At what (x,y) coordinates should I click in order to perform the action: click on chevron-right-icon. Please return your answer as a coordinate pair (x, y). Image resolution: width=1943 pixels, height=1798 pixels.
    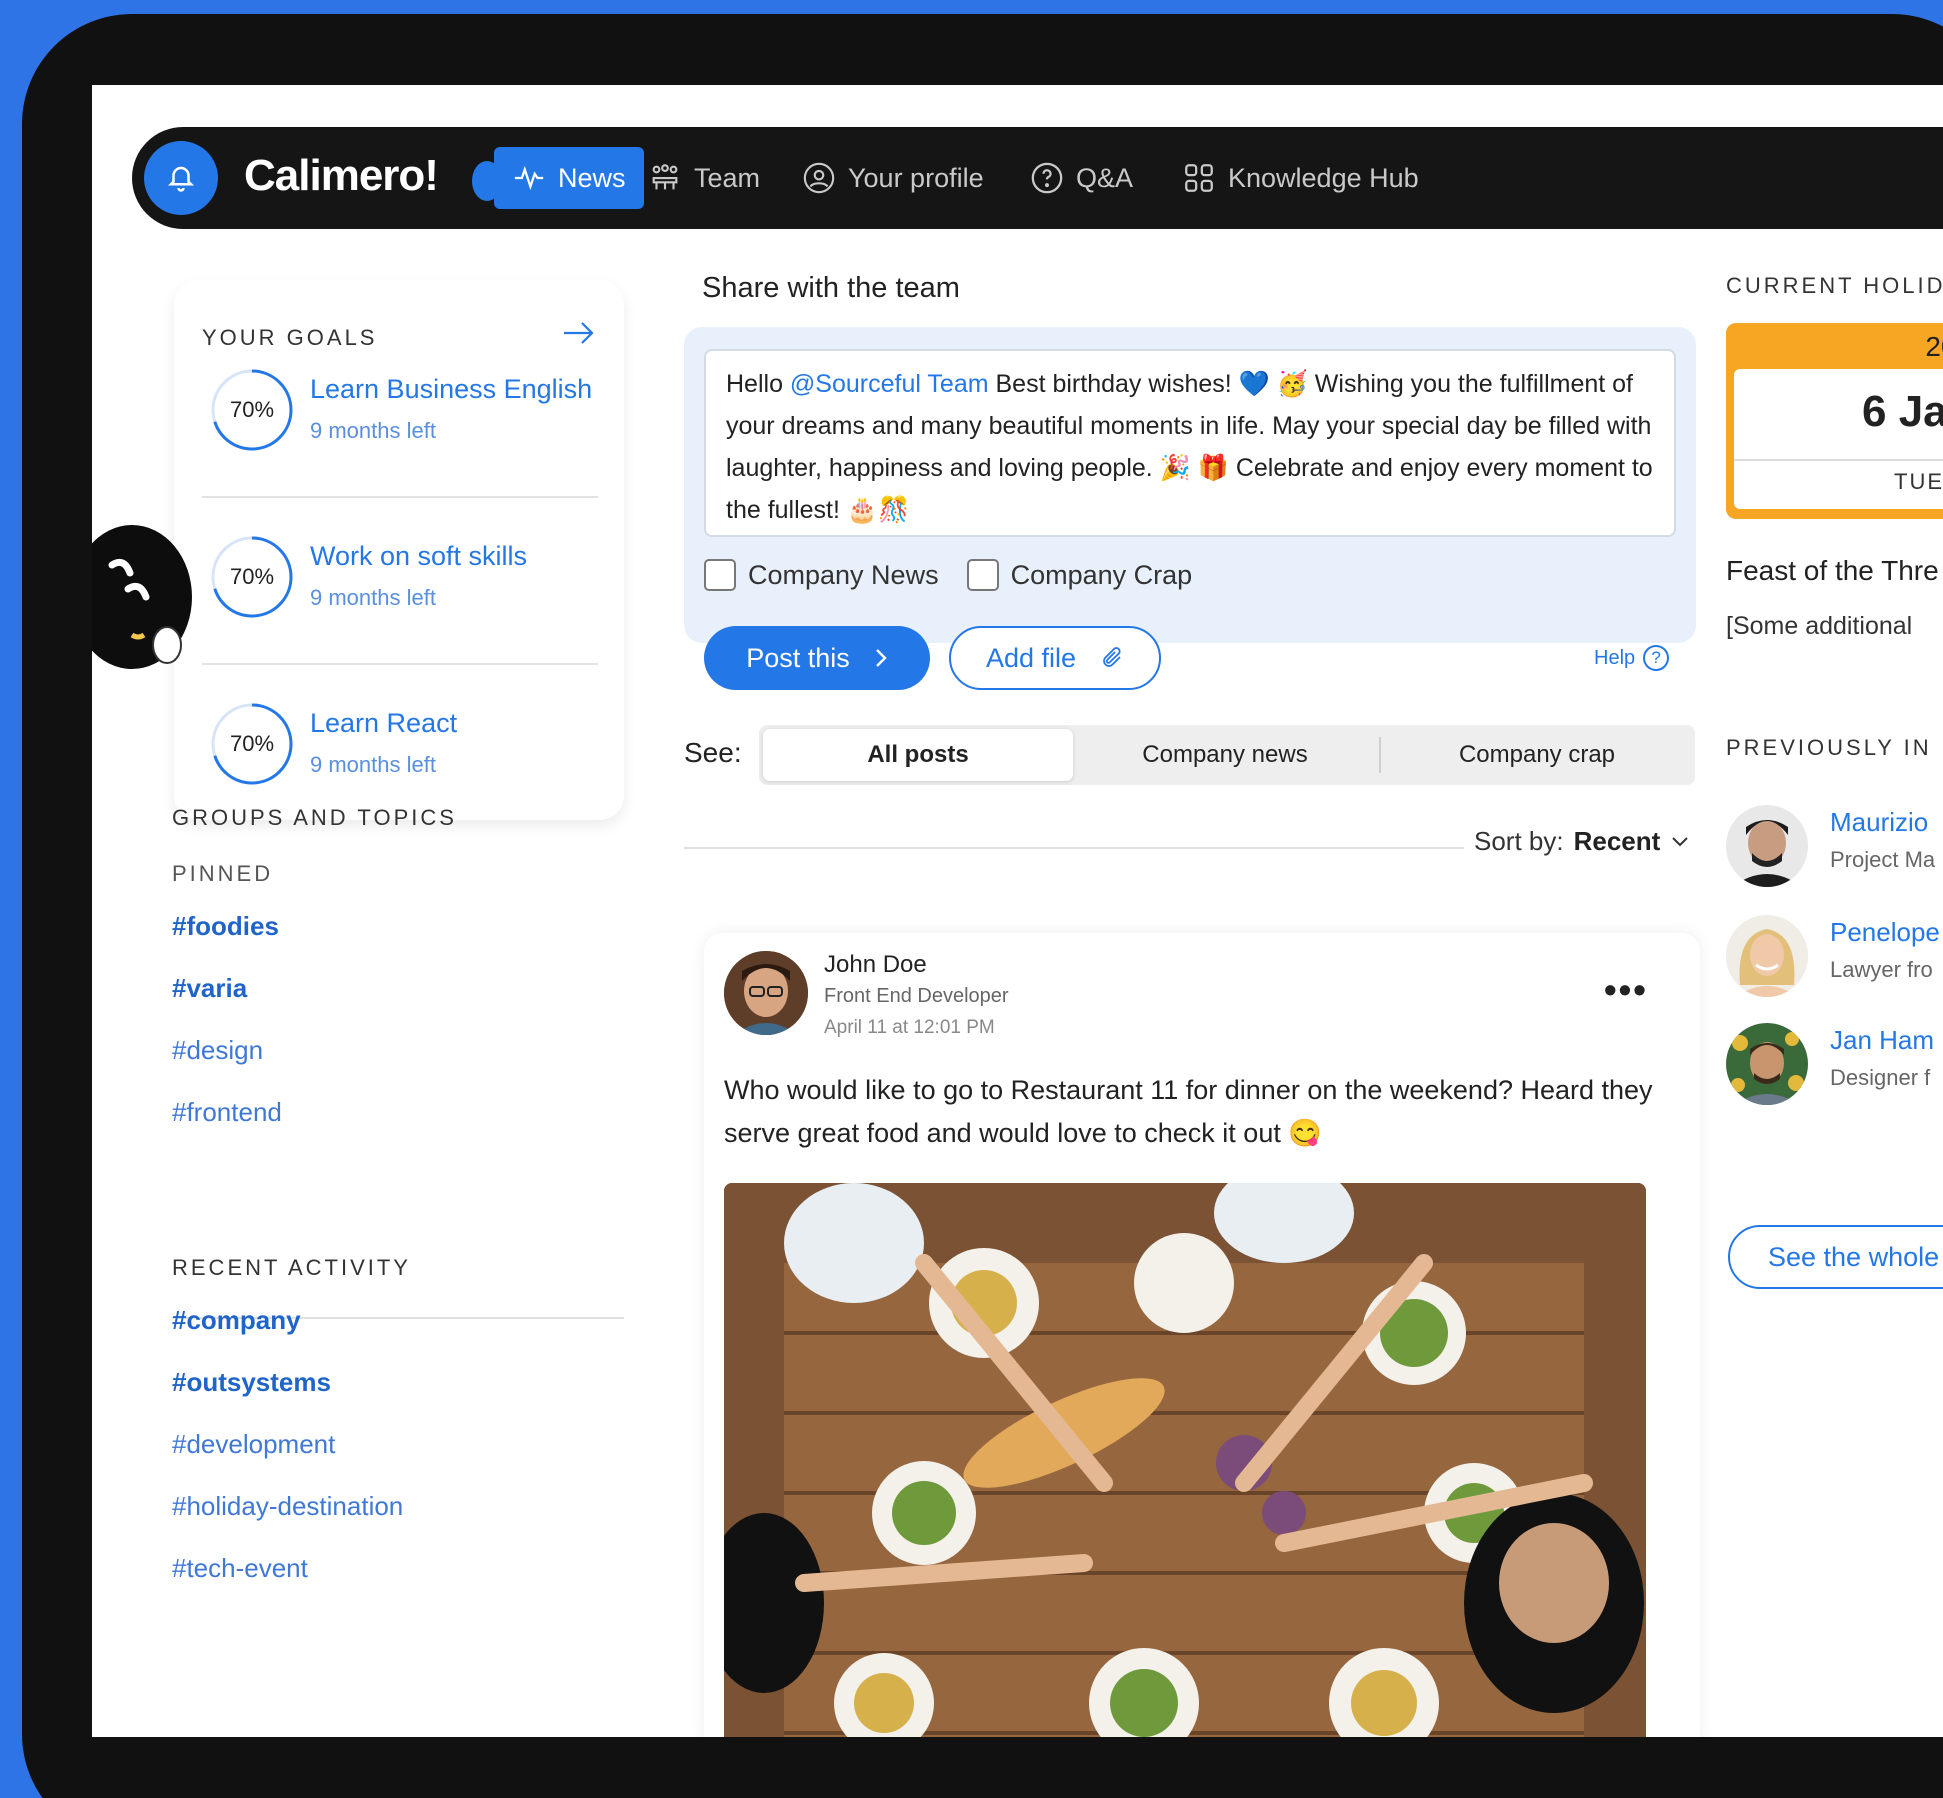
    Looking at the image, I should click on (881, 658).